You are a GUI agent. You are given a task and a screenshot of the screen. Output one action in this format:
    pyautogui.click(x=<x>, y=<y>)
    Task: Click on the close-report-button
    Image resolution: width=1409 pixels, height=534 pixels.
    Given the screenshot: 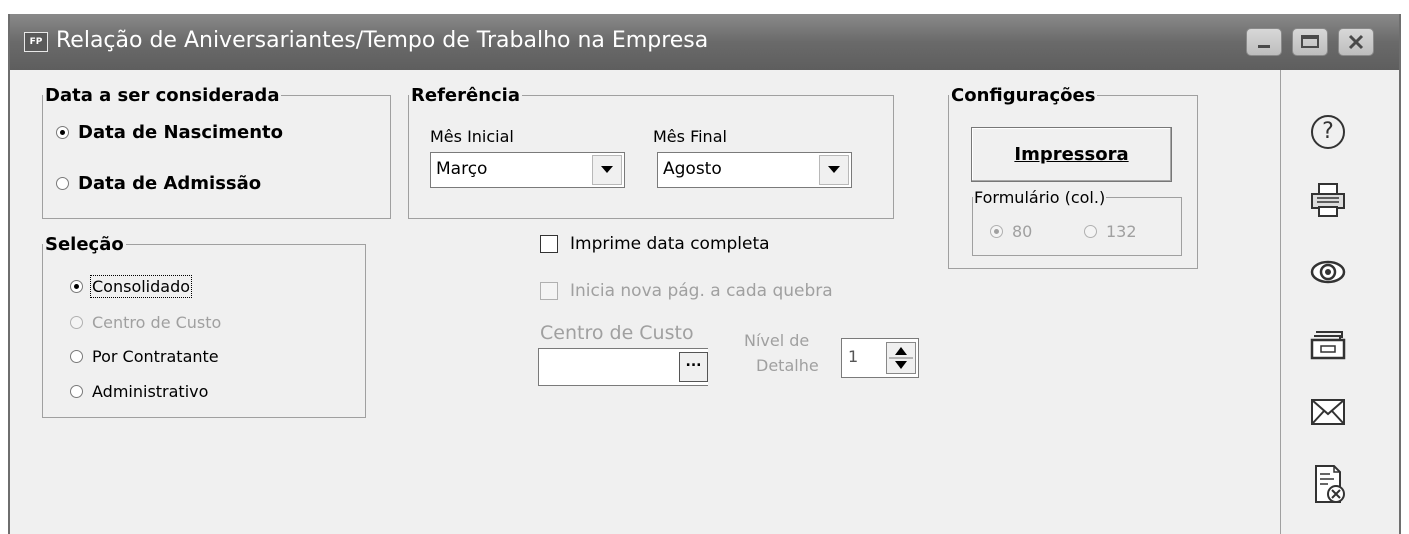 What is the action you would take?
    pyautogui.click(x=1328, y=484)
    